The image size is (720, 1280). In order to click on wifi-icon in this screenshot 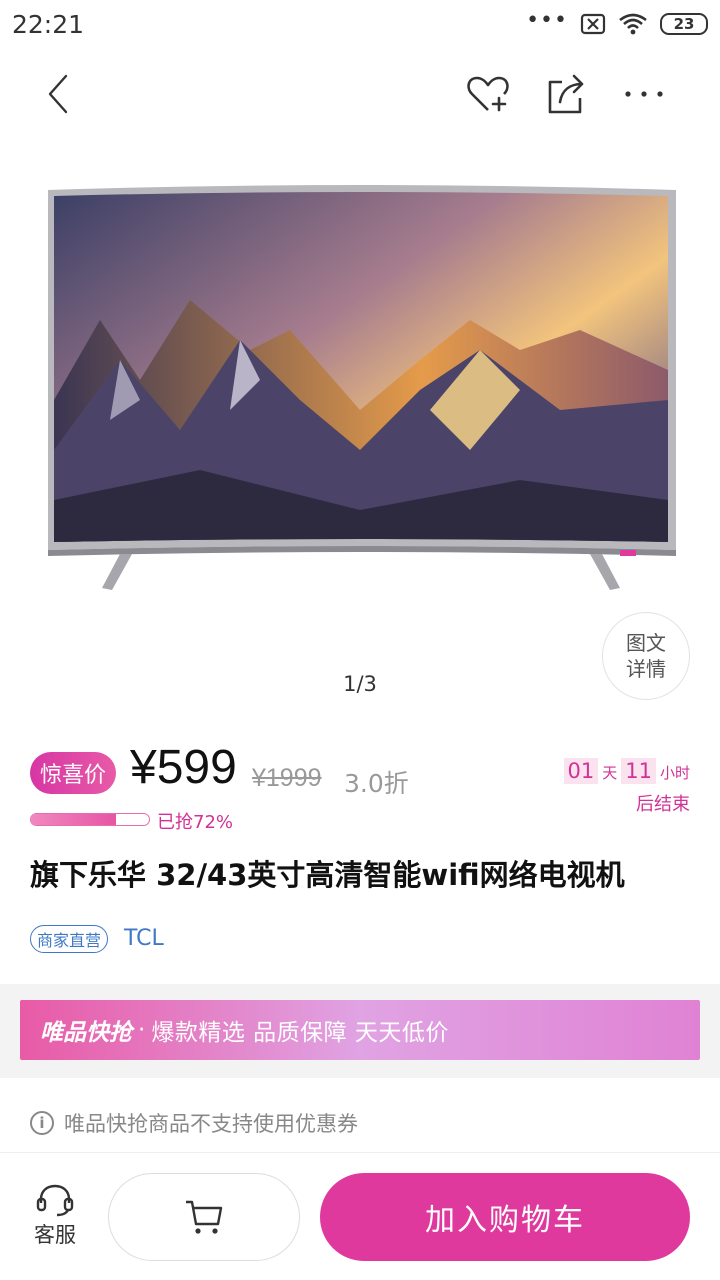, I will do `click(633, 24)`.